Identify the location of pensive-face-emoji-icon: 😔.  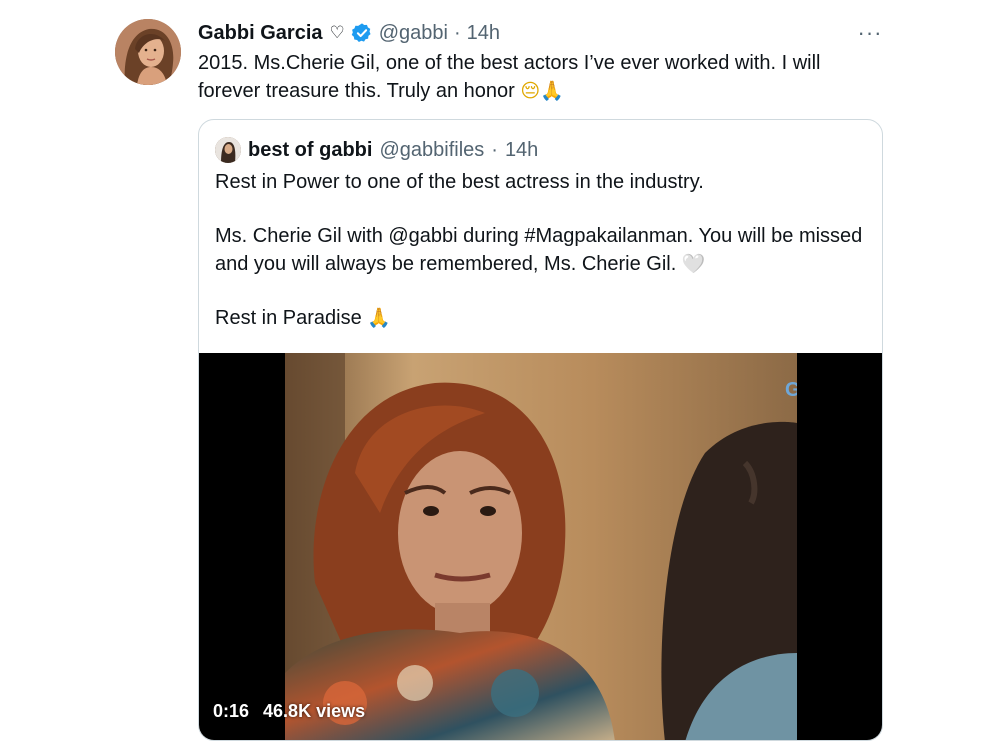
(530, 91).